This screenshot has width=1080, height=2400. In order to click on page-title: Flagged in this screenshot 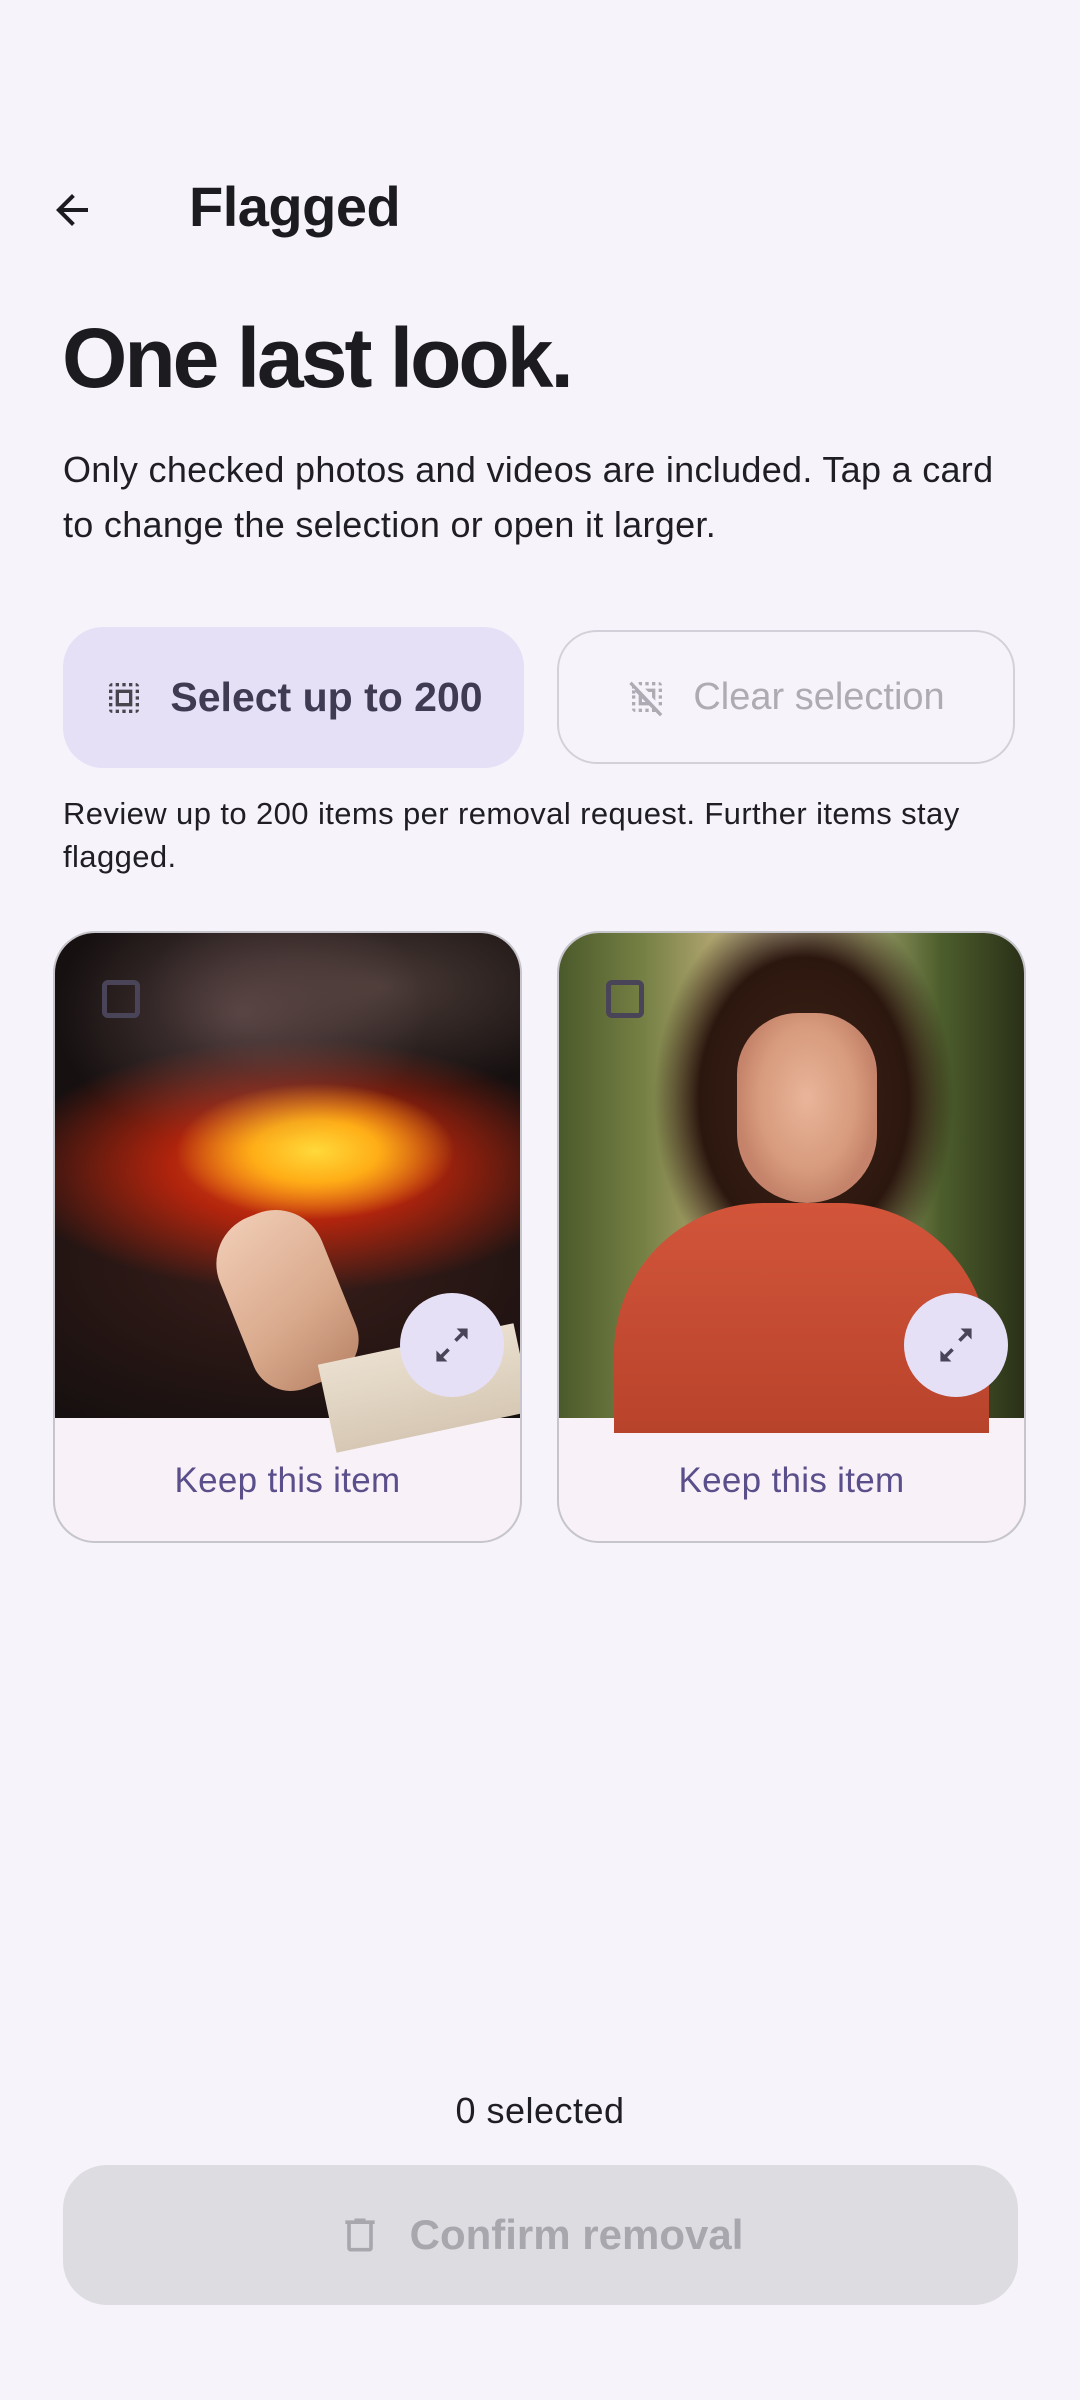, I will do `click(295, 206)`.